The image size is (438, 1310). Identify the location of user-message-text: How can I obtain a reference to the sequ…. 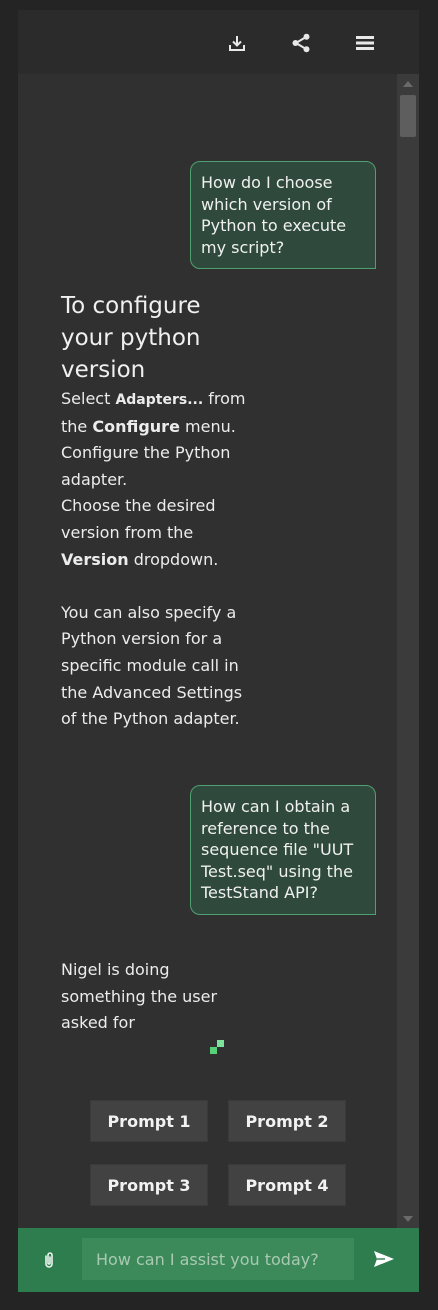
(277, 849).